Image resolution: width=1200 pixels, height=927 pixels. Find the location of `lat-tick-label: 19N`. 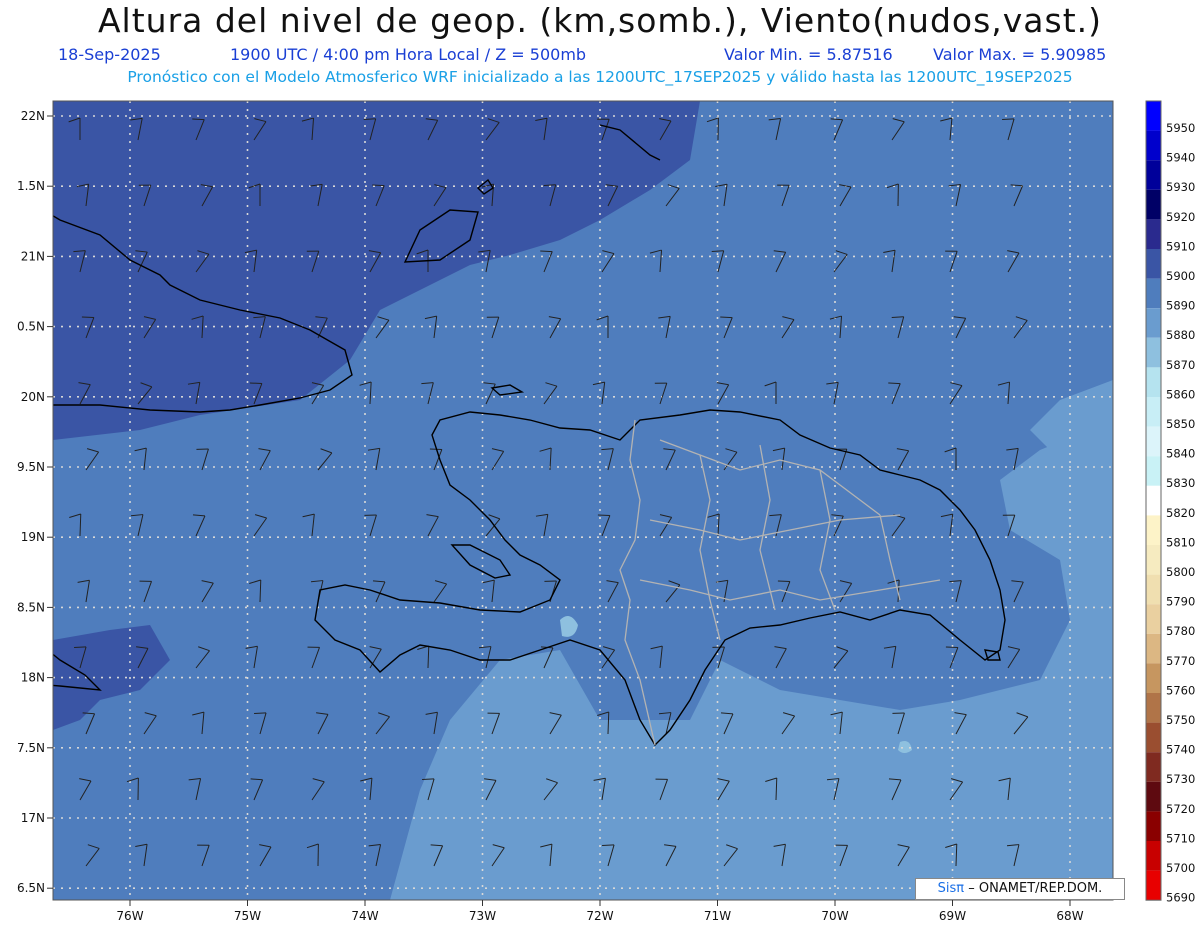

lat-tick-label: 19N is located at coordinates (33, 537).